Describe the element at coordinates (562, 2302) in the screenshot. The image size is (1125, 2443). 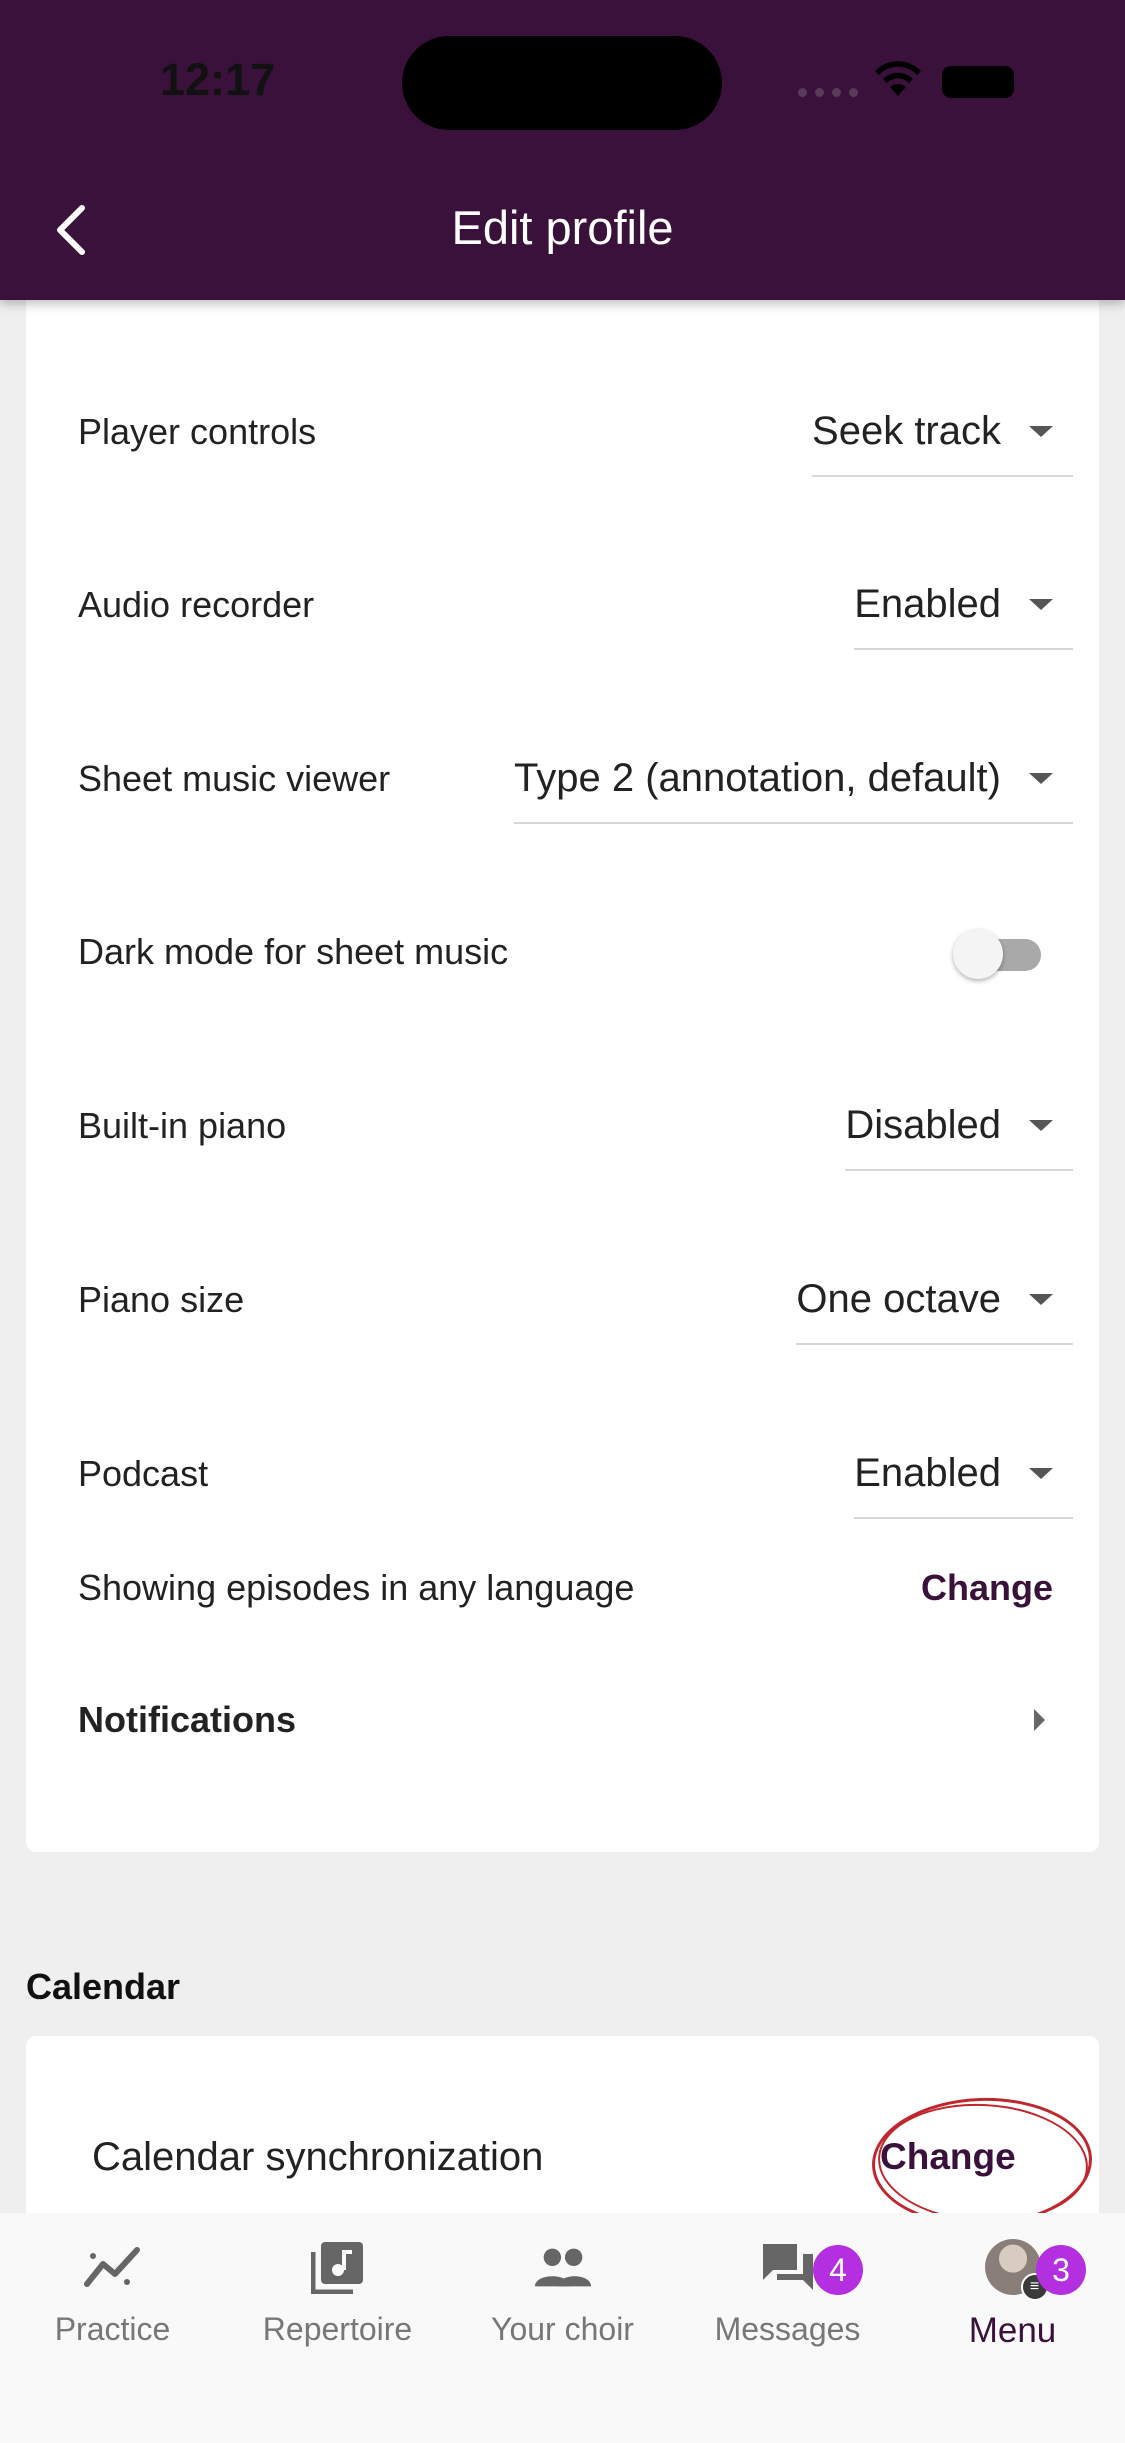
I see `tab-your-choir: Your choir` at that location.